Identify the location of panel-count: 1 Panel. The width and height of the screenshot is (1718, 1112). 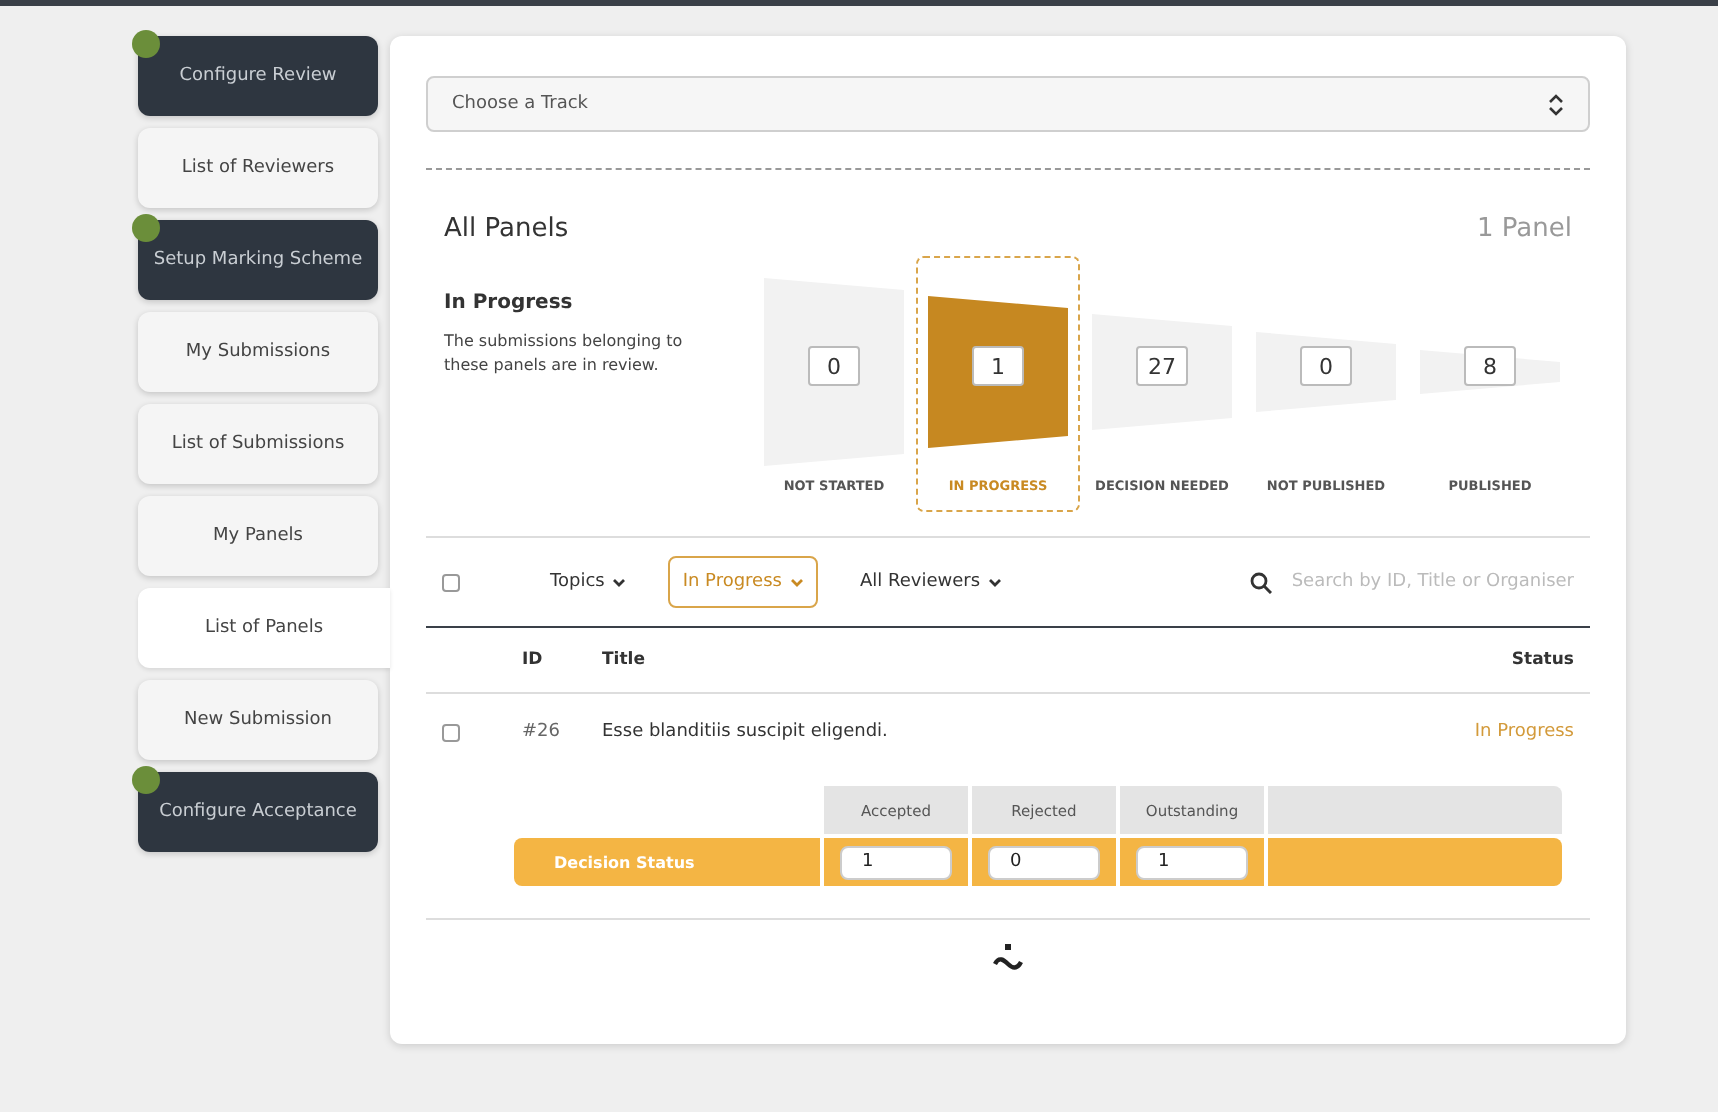
(1524, 229).